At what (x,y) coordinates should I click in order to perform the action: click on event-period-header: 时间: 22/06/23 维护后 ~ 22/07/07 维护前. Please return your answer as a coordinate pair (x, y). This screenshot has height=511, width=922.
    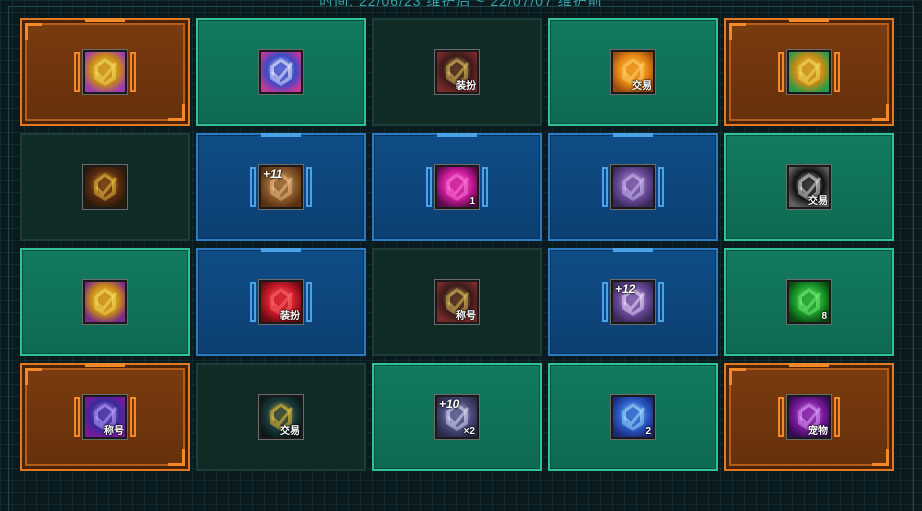
    Looking at the image, I should click on (461, 7).